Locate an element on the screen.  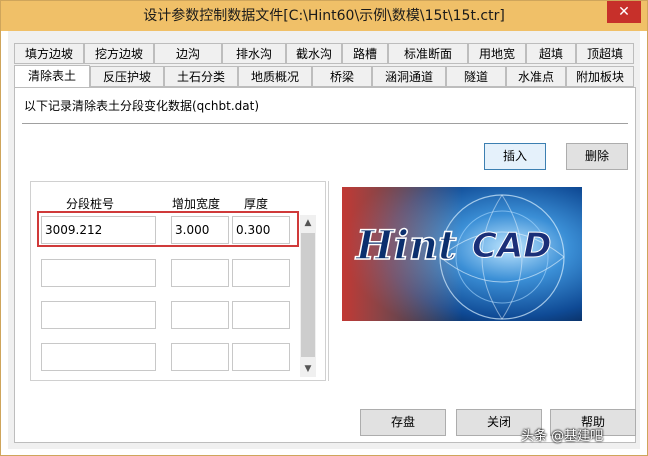
delete-button: 删除 is located at coordinates (597, 156).